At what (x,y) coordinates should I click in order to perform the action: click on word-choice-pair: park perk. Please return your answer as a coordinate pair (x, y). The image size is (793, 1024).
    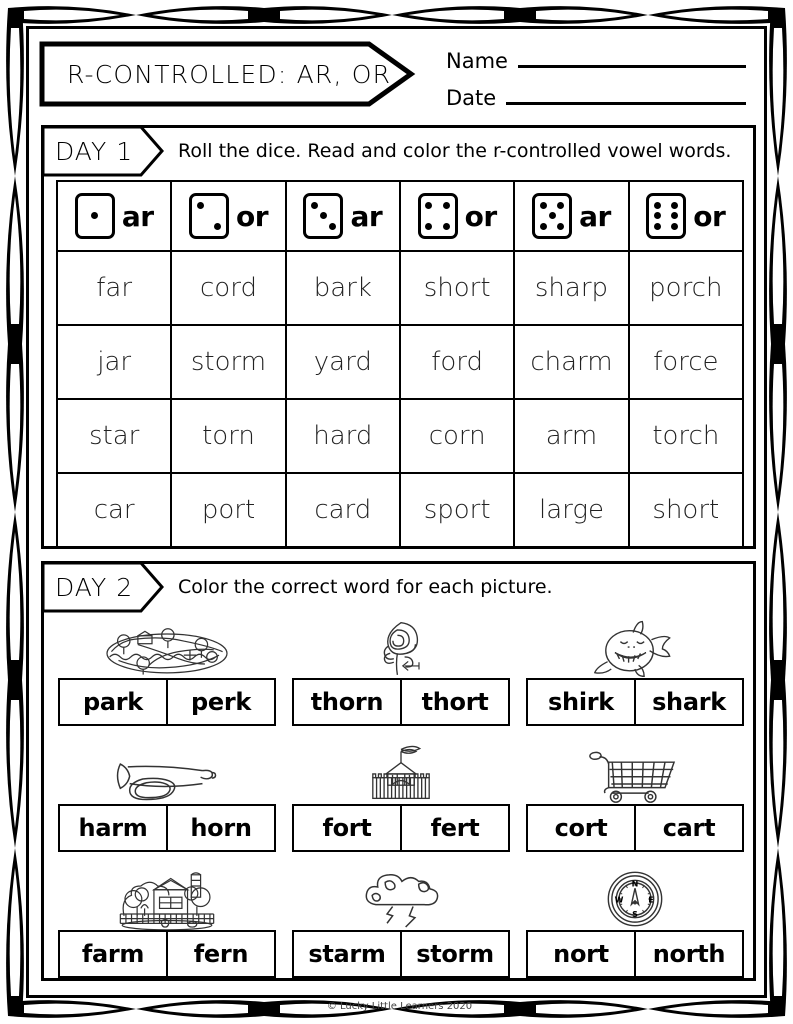
    Looking at the image, I should click on (167, 702).